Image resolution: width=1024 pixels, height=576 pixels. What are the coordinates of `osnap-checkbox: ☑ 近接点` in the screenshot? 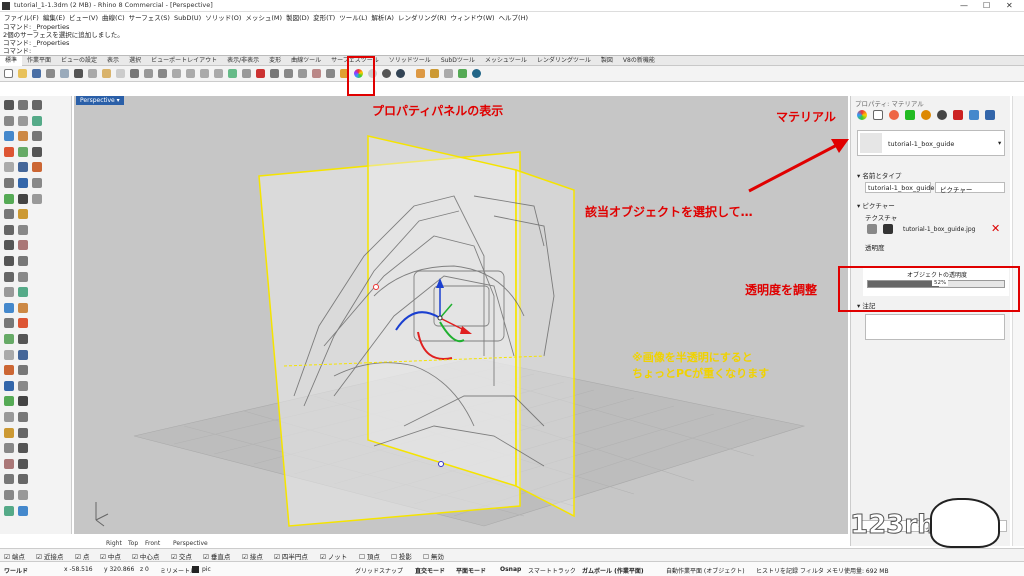 It's located at (49, 556).